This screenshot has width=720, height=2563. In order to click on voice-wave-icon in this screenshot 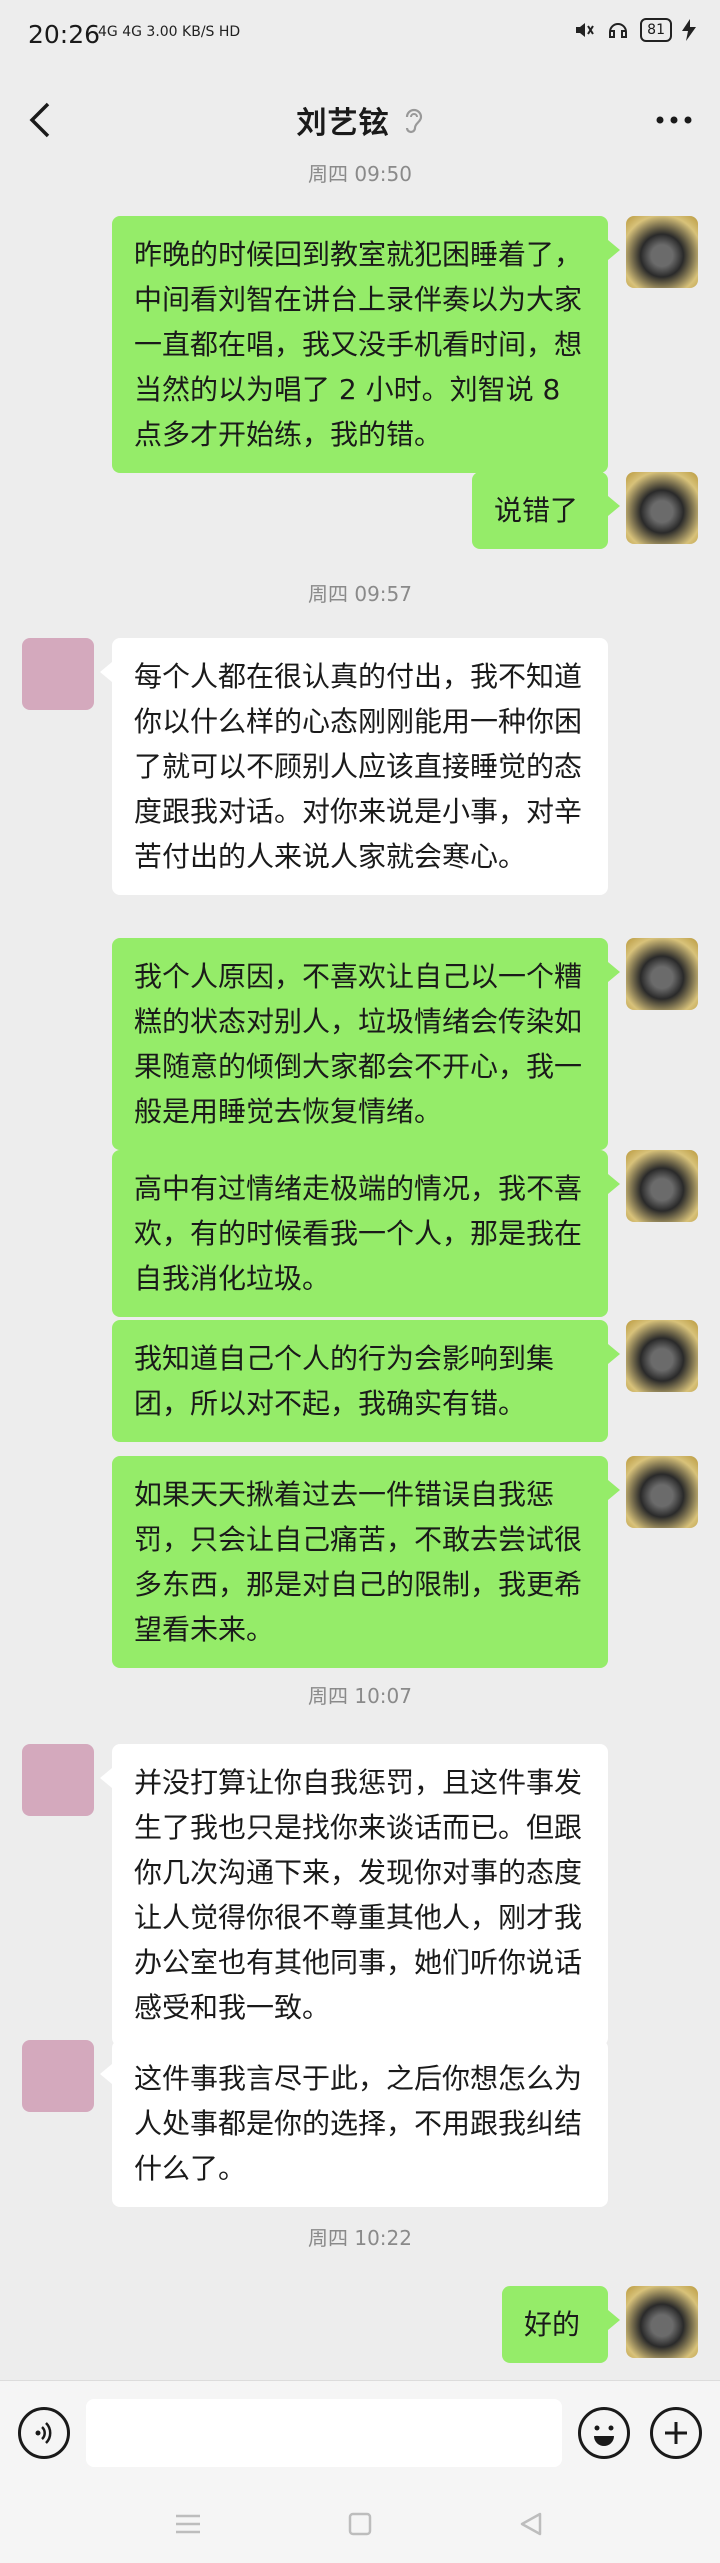, I will do `click(43, 2433)`.